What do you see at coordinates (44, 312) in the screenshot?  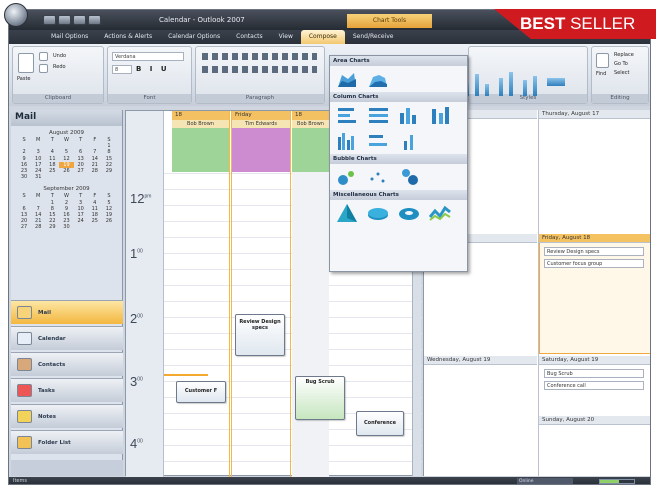 I see `nav-button-label: Mail` at bounding box center [44, 312].